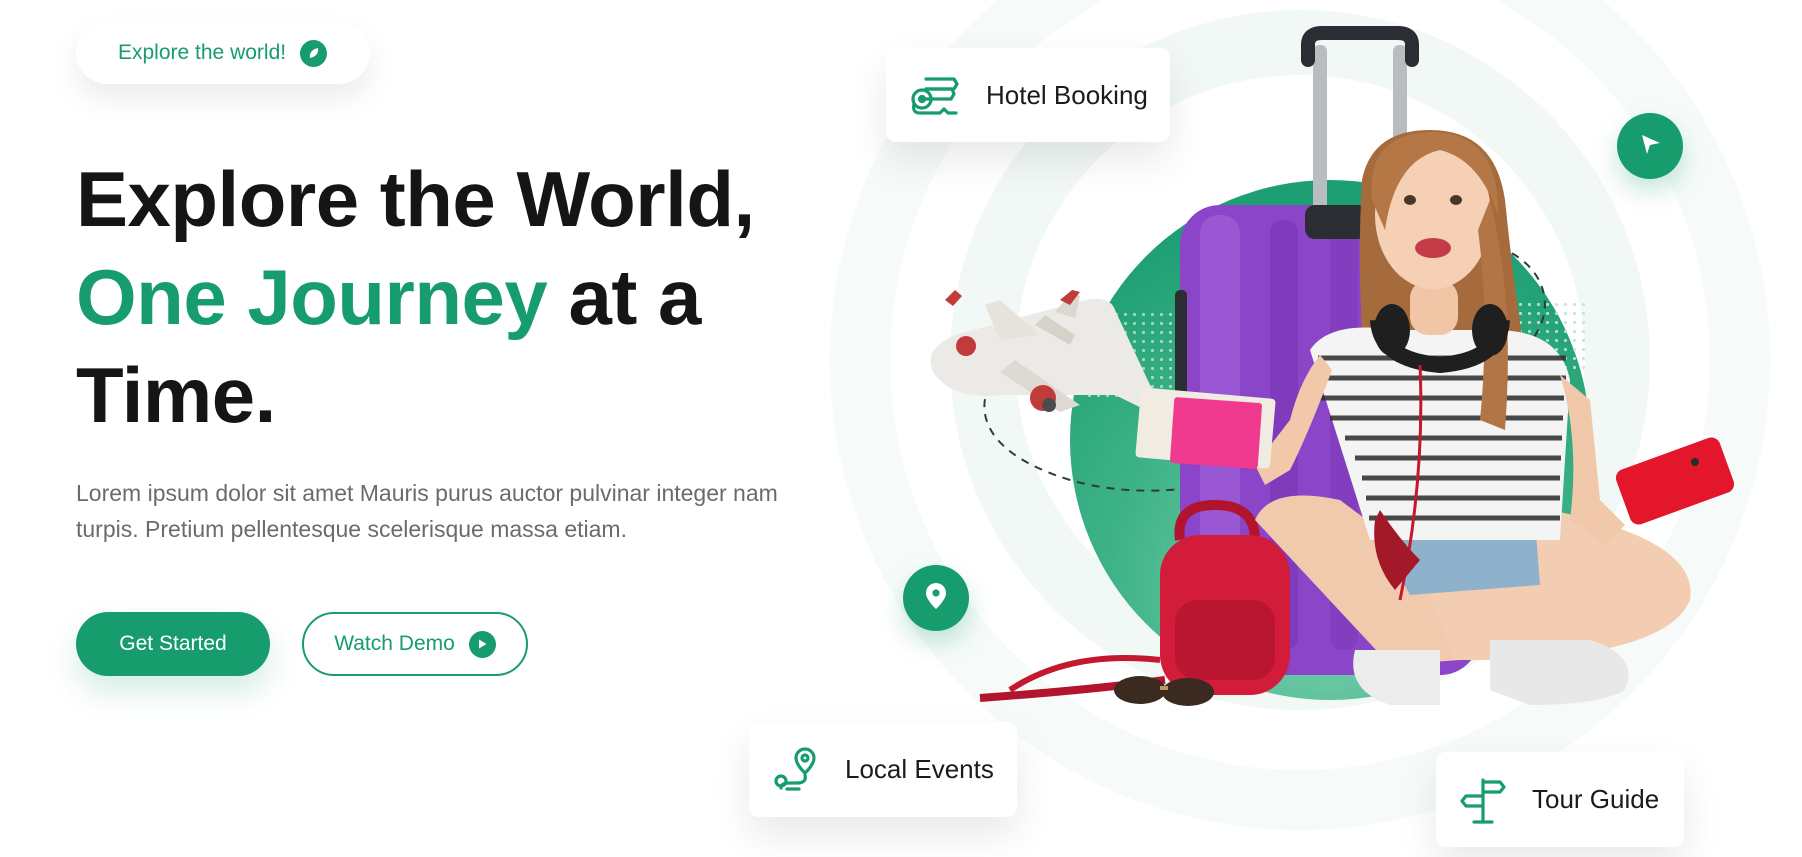 The image size is (1802, 857). I want to click on headline-line-3: Time., so click(176, 395).